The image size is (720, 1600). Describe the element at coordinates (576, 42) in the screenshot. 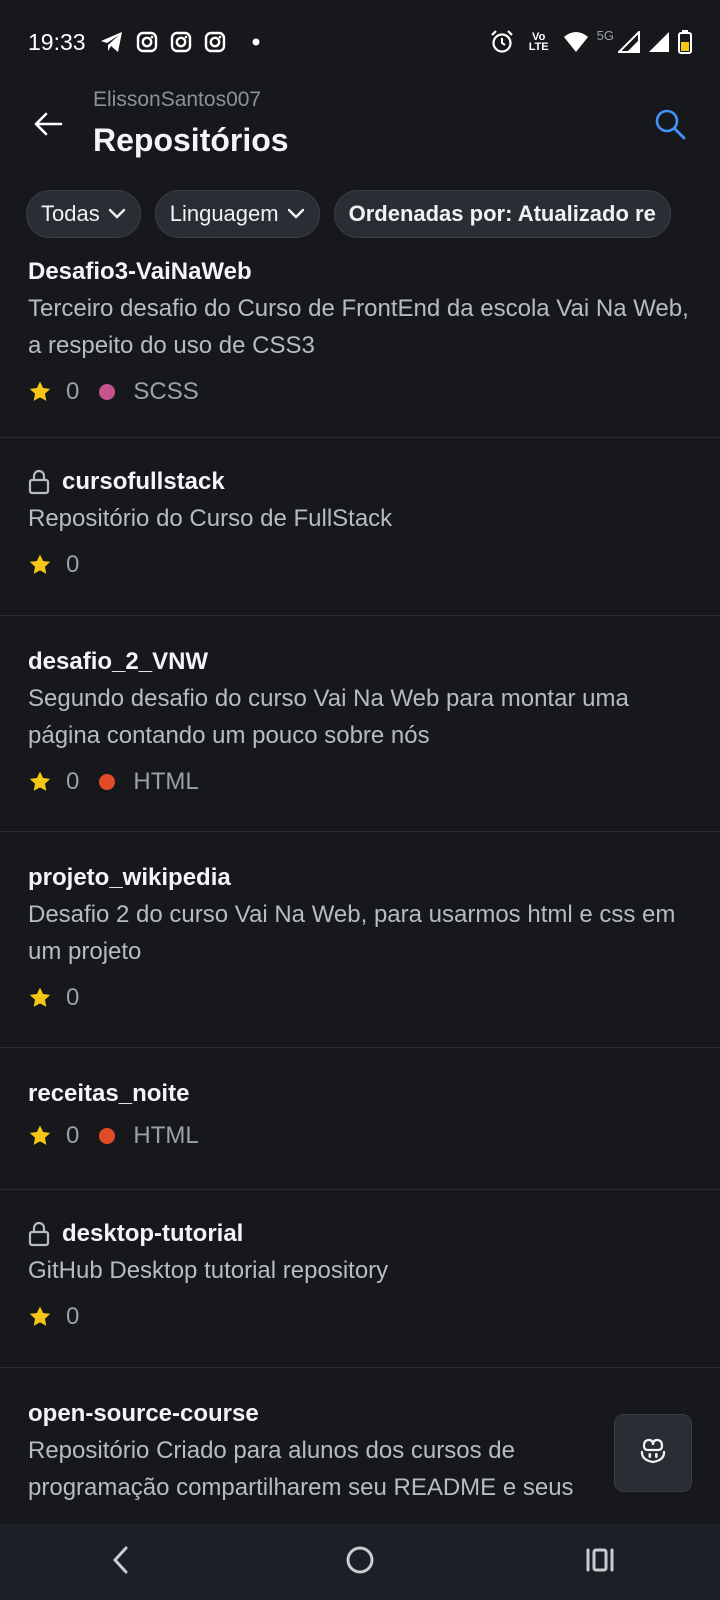

I see `wifi-icon` at that location.